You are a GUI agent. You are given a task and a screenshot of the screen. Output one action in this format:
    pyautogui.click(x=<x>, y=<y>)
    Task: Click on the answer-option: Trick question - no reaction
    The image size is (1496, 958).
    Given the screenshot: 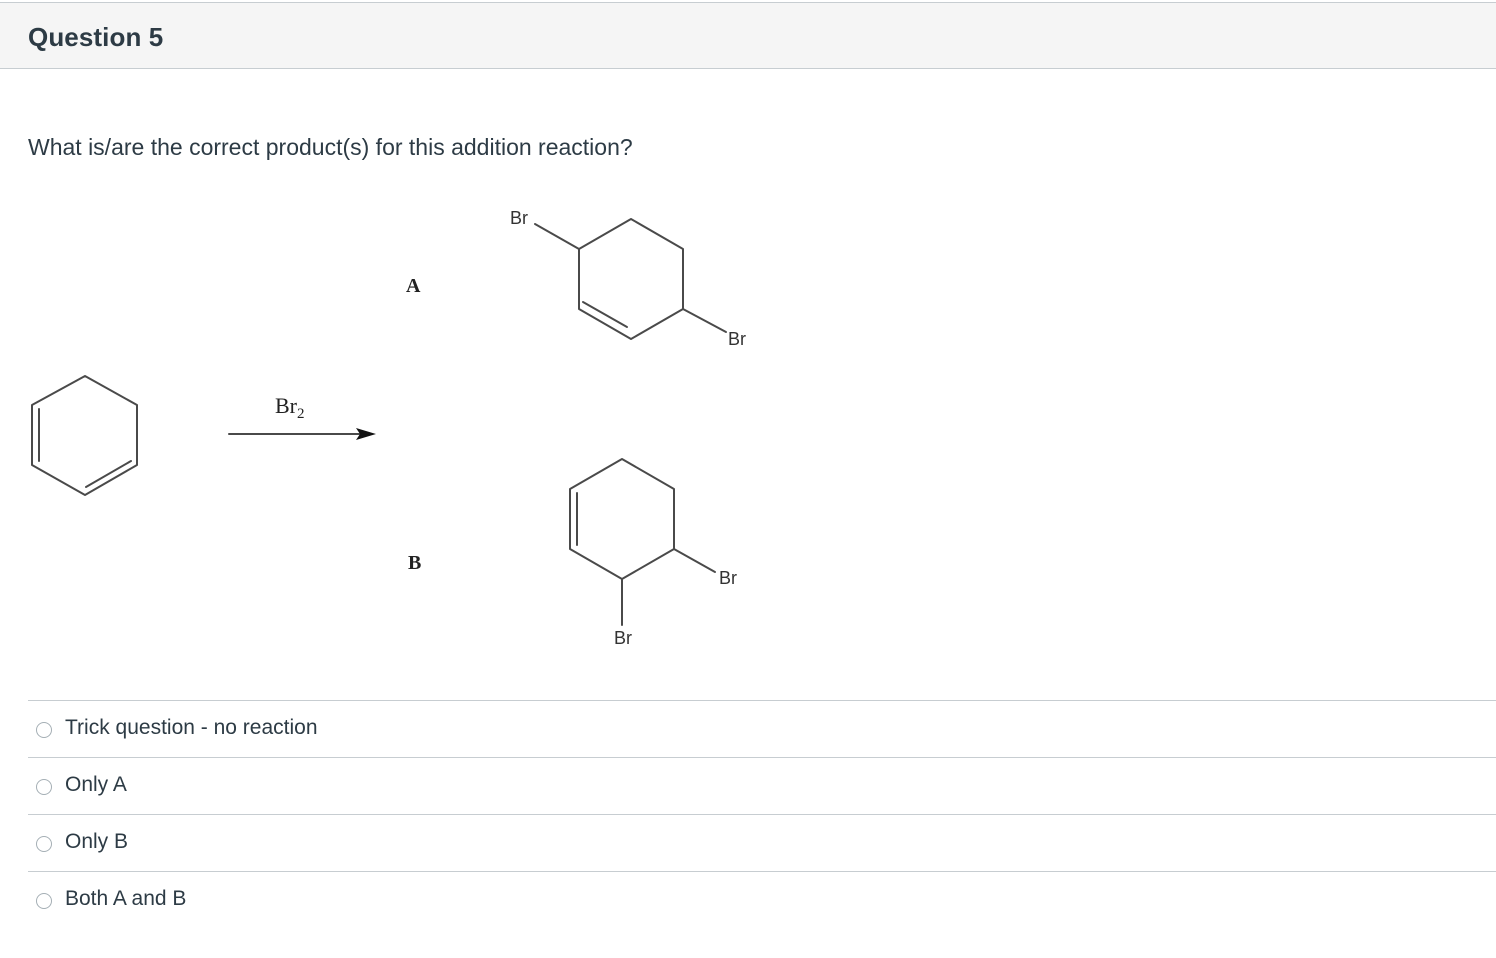 What is the action you would take?
    pyautogui.click(x=762, y=728)
    